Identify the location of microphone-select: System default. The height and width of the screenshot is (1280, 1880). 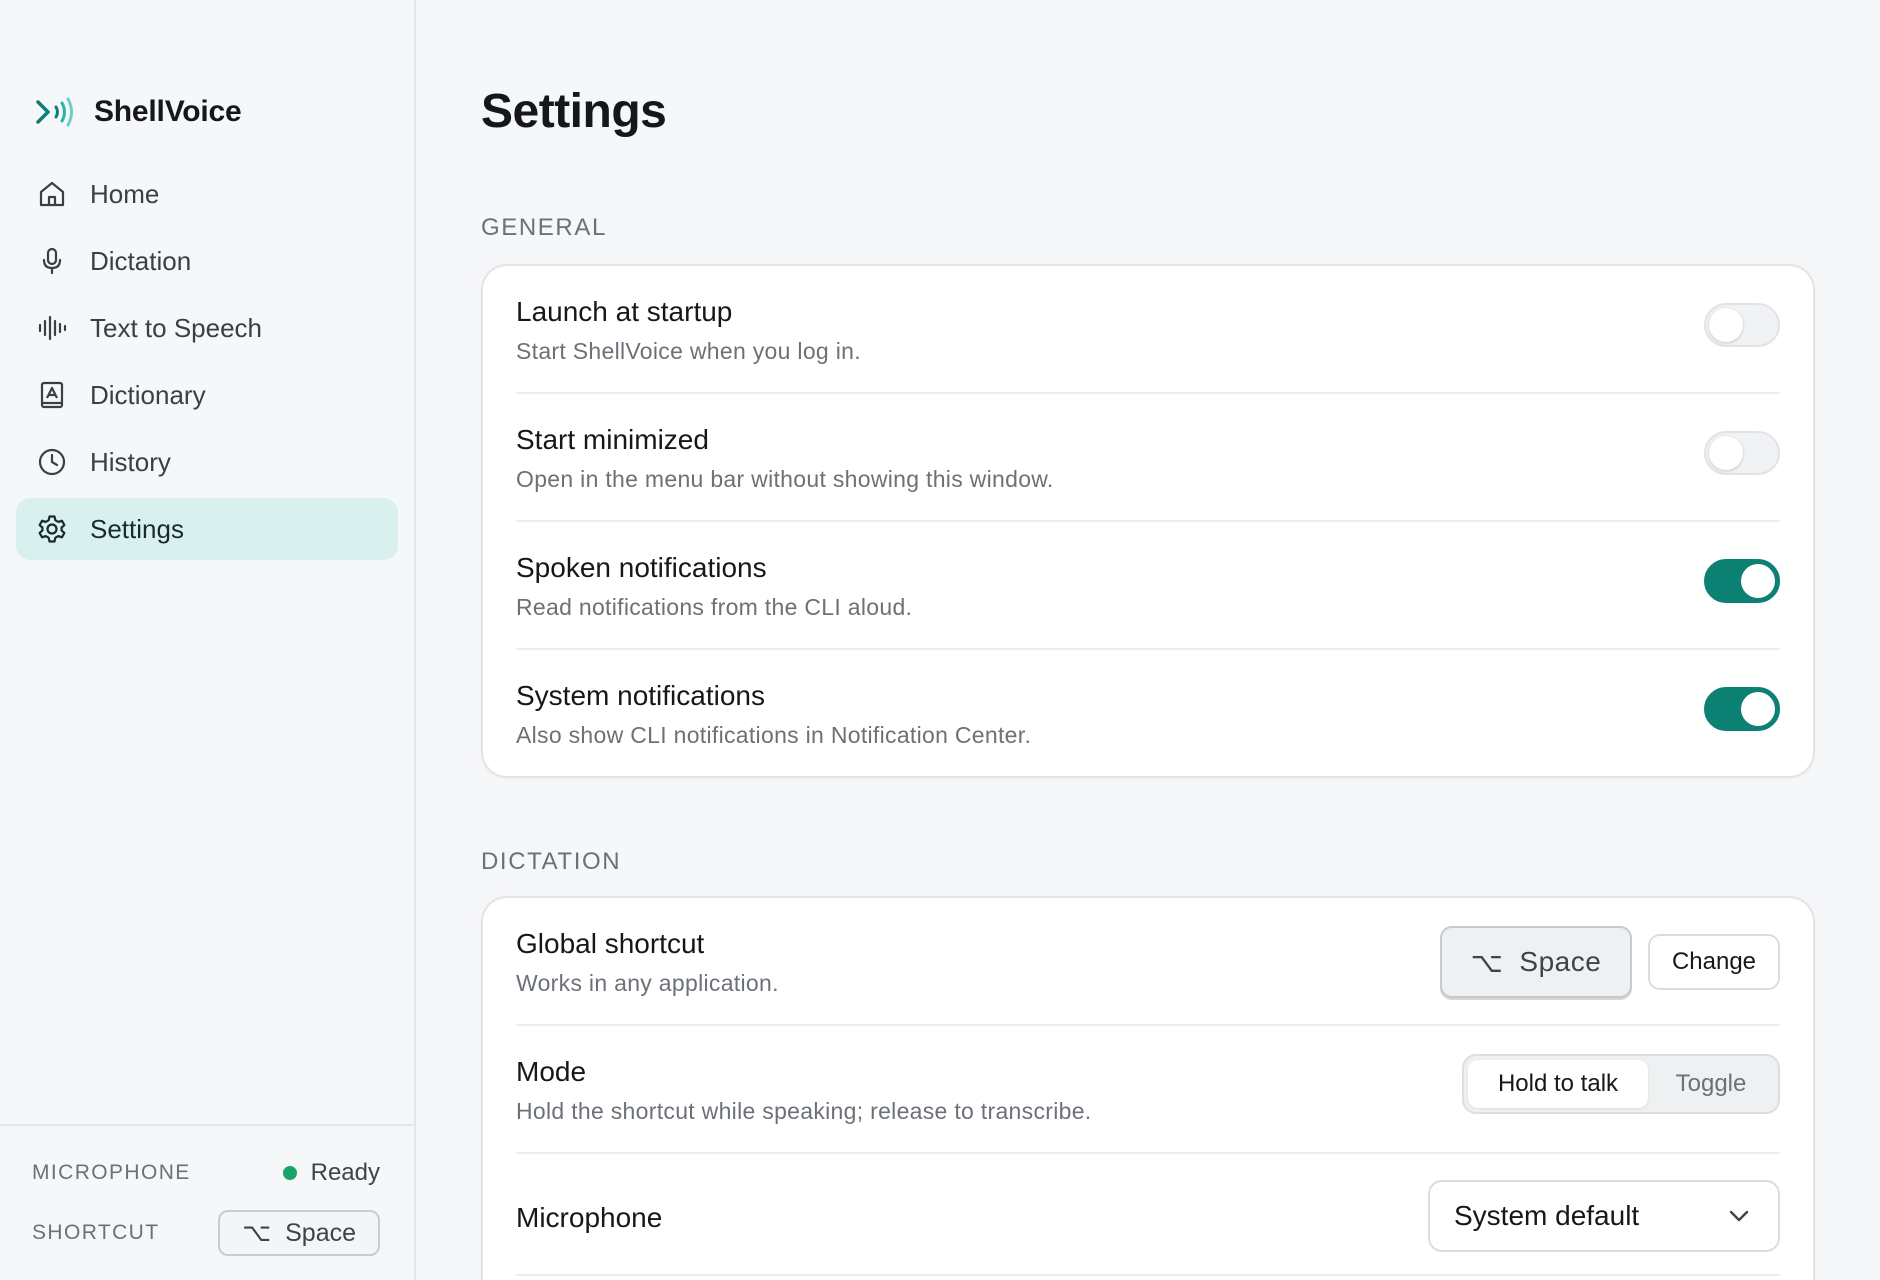
(1604, 1216).